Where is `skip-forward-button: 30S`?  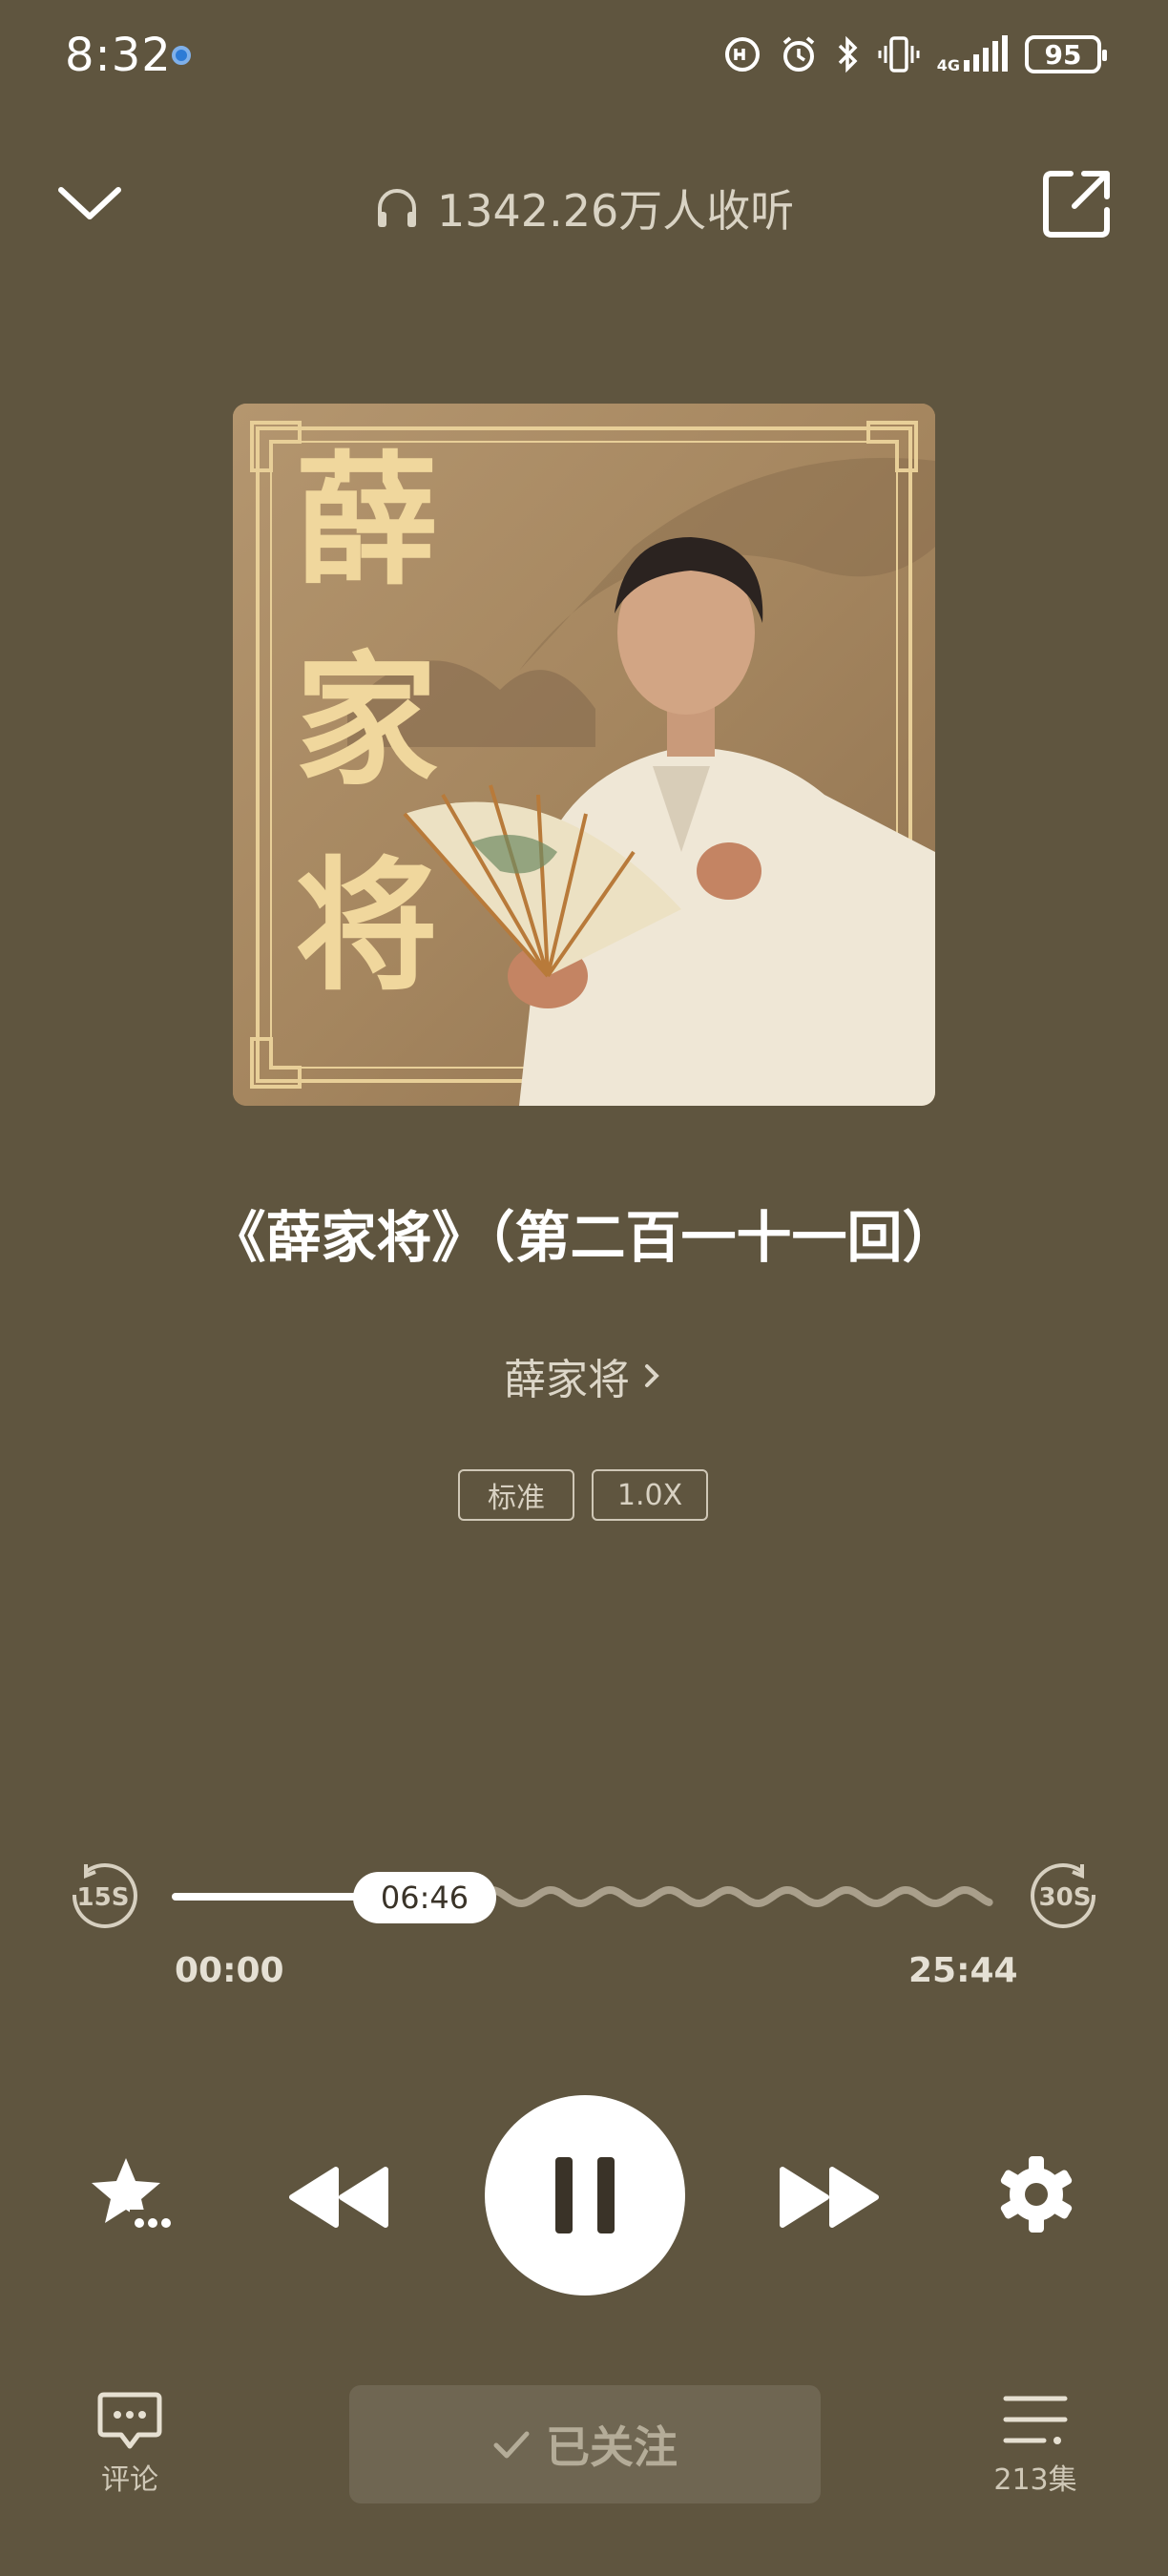
skip-forward-button: 30S is located at coordinates (1065, 1896).